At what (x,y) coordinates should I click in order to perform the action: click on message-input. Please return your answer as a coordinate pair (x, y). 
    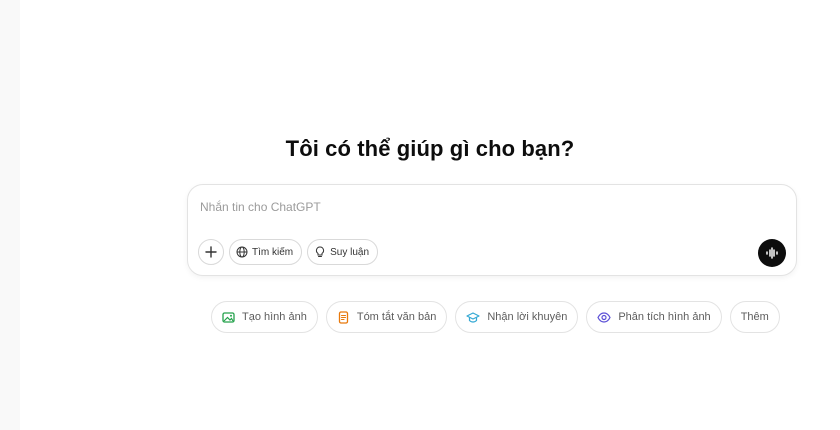
    Looking at the image, I should click on (480, 207).